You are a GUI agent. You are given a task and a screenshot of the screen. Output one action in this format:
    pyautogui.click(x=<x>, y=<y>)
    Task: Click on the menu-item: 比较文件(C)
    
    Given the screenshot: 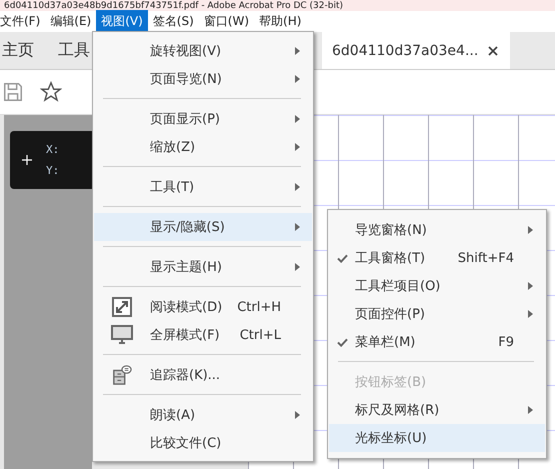 What is the action you would take?
    pyautogui.click(x=203, y=443)
    